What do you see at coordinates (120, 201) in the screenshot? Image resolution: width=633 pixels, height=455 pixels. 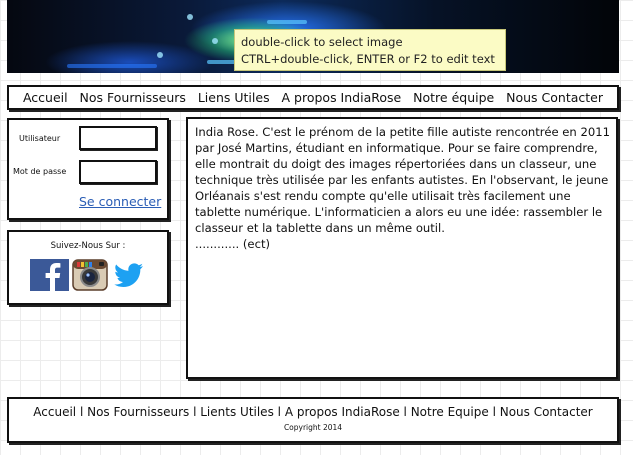 I see `login-button: Se connecter` at bounding box center [120, 201].